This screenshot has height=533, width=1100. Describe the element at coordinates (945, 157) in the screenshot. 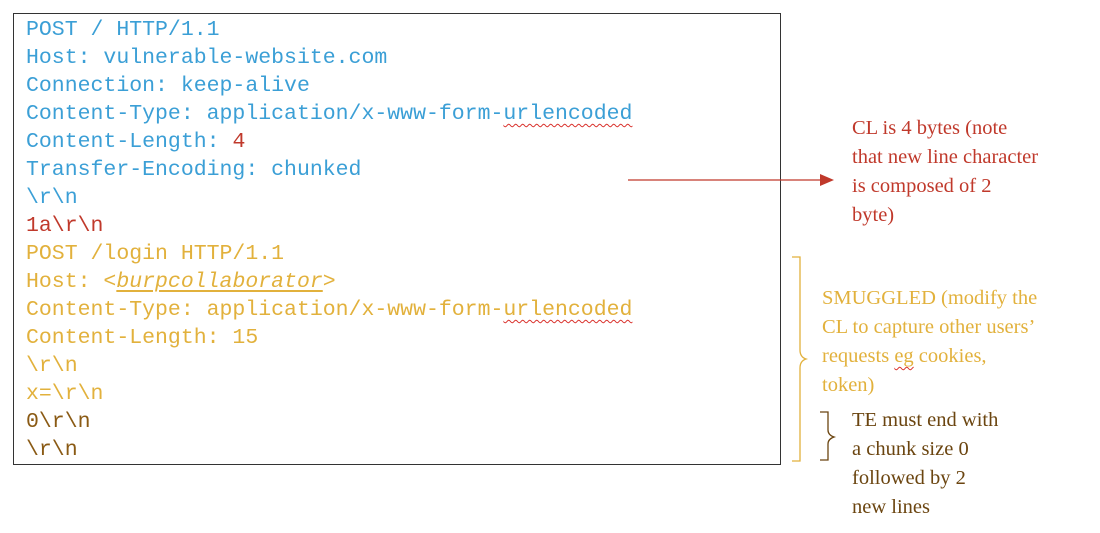

I see `cl-note-line-2: that new line character` at that location.